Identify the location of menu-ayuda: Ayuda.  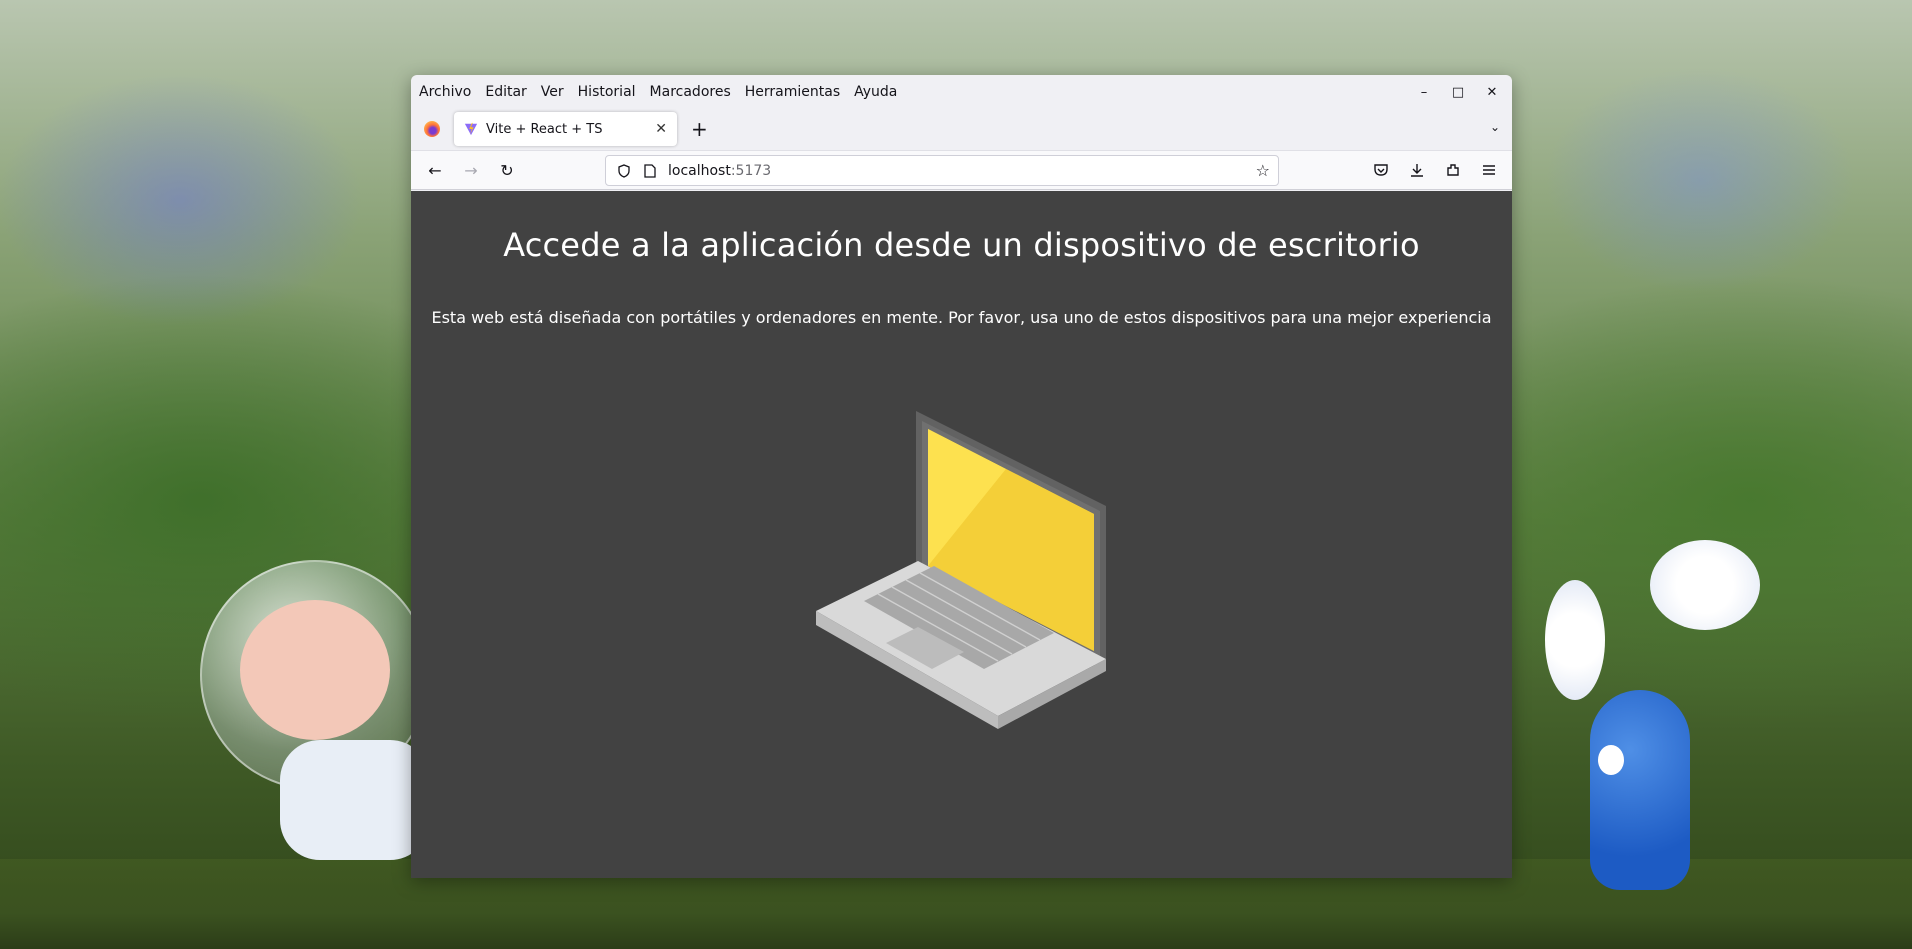
(875, 92).